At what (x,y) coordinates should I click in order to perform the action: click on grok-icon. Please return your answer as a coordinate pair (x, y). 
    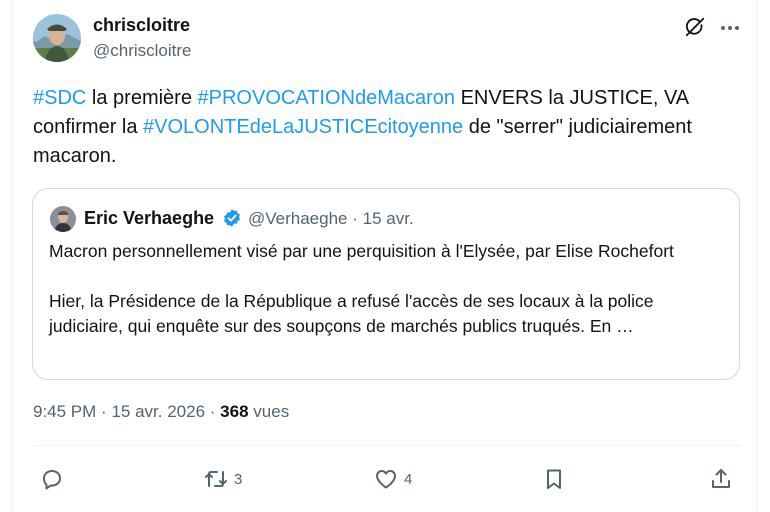
    Looking at the image, I should click on (695, 27).